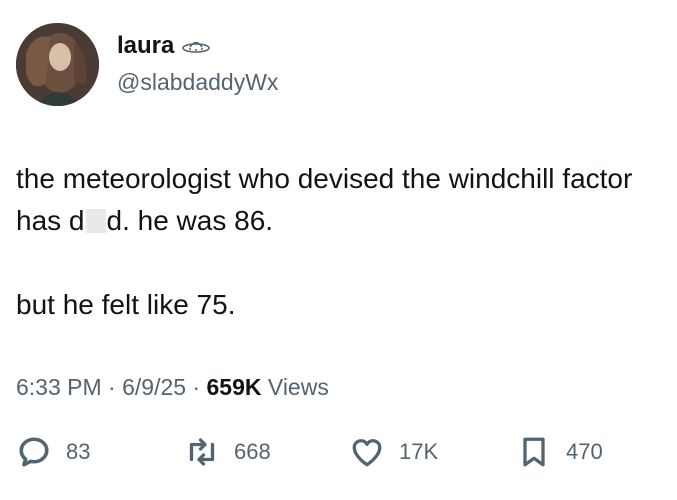 This screenshot has height=500, width=677. What do you see at coordinates (234, 387) in the screenshot?
I see `views-count: 659K` at bounding box center [234, 387].